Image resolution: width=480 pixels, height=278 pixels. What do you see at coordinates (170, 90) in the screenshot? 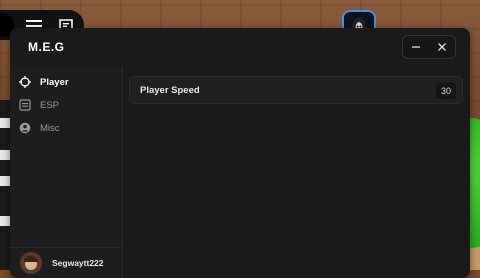
I see `setting-label: Player Speed` at bounding box center [170, 90].